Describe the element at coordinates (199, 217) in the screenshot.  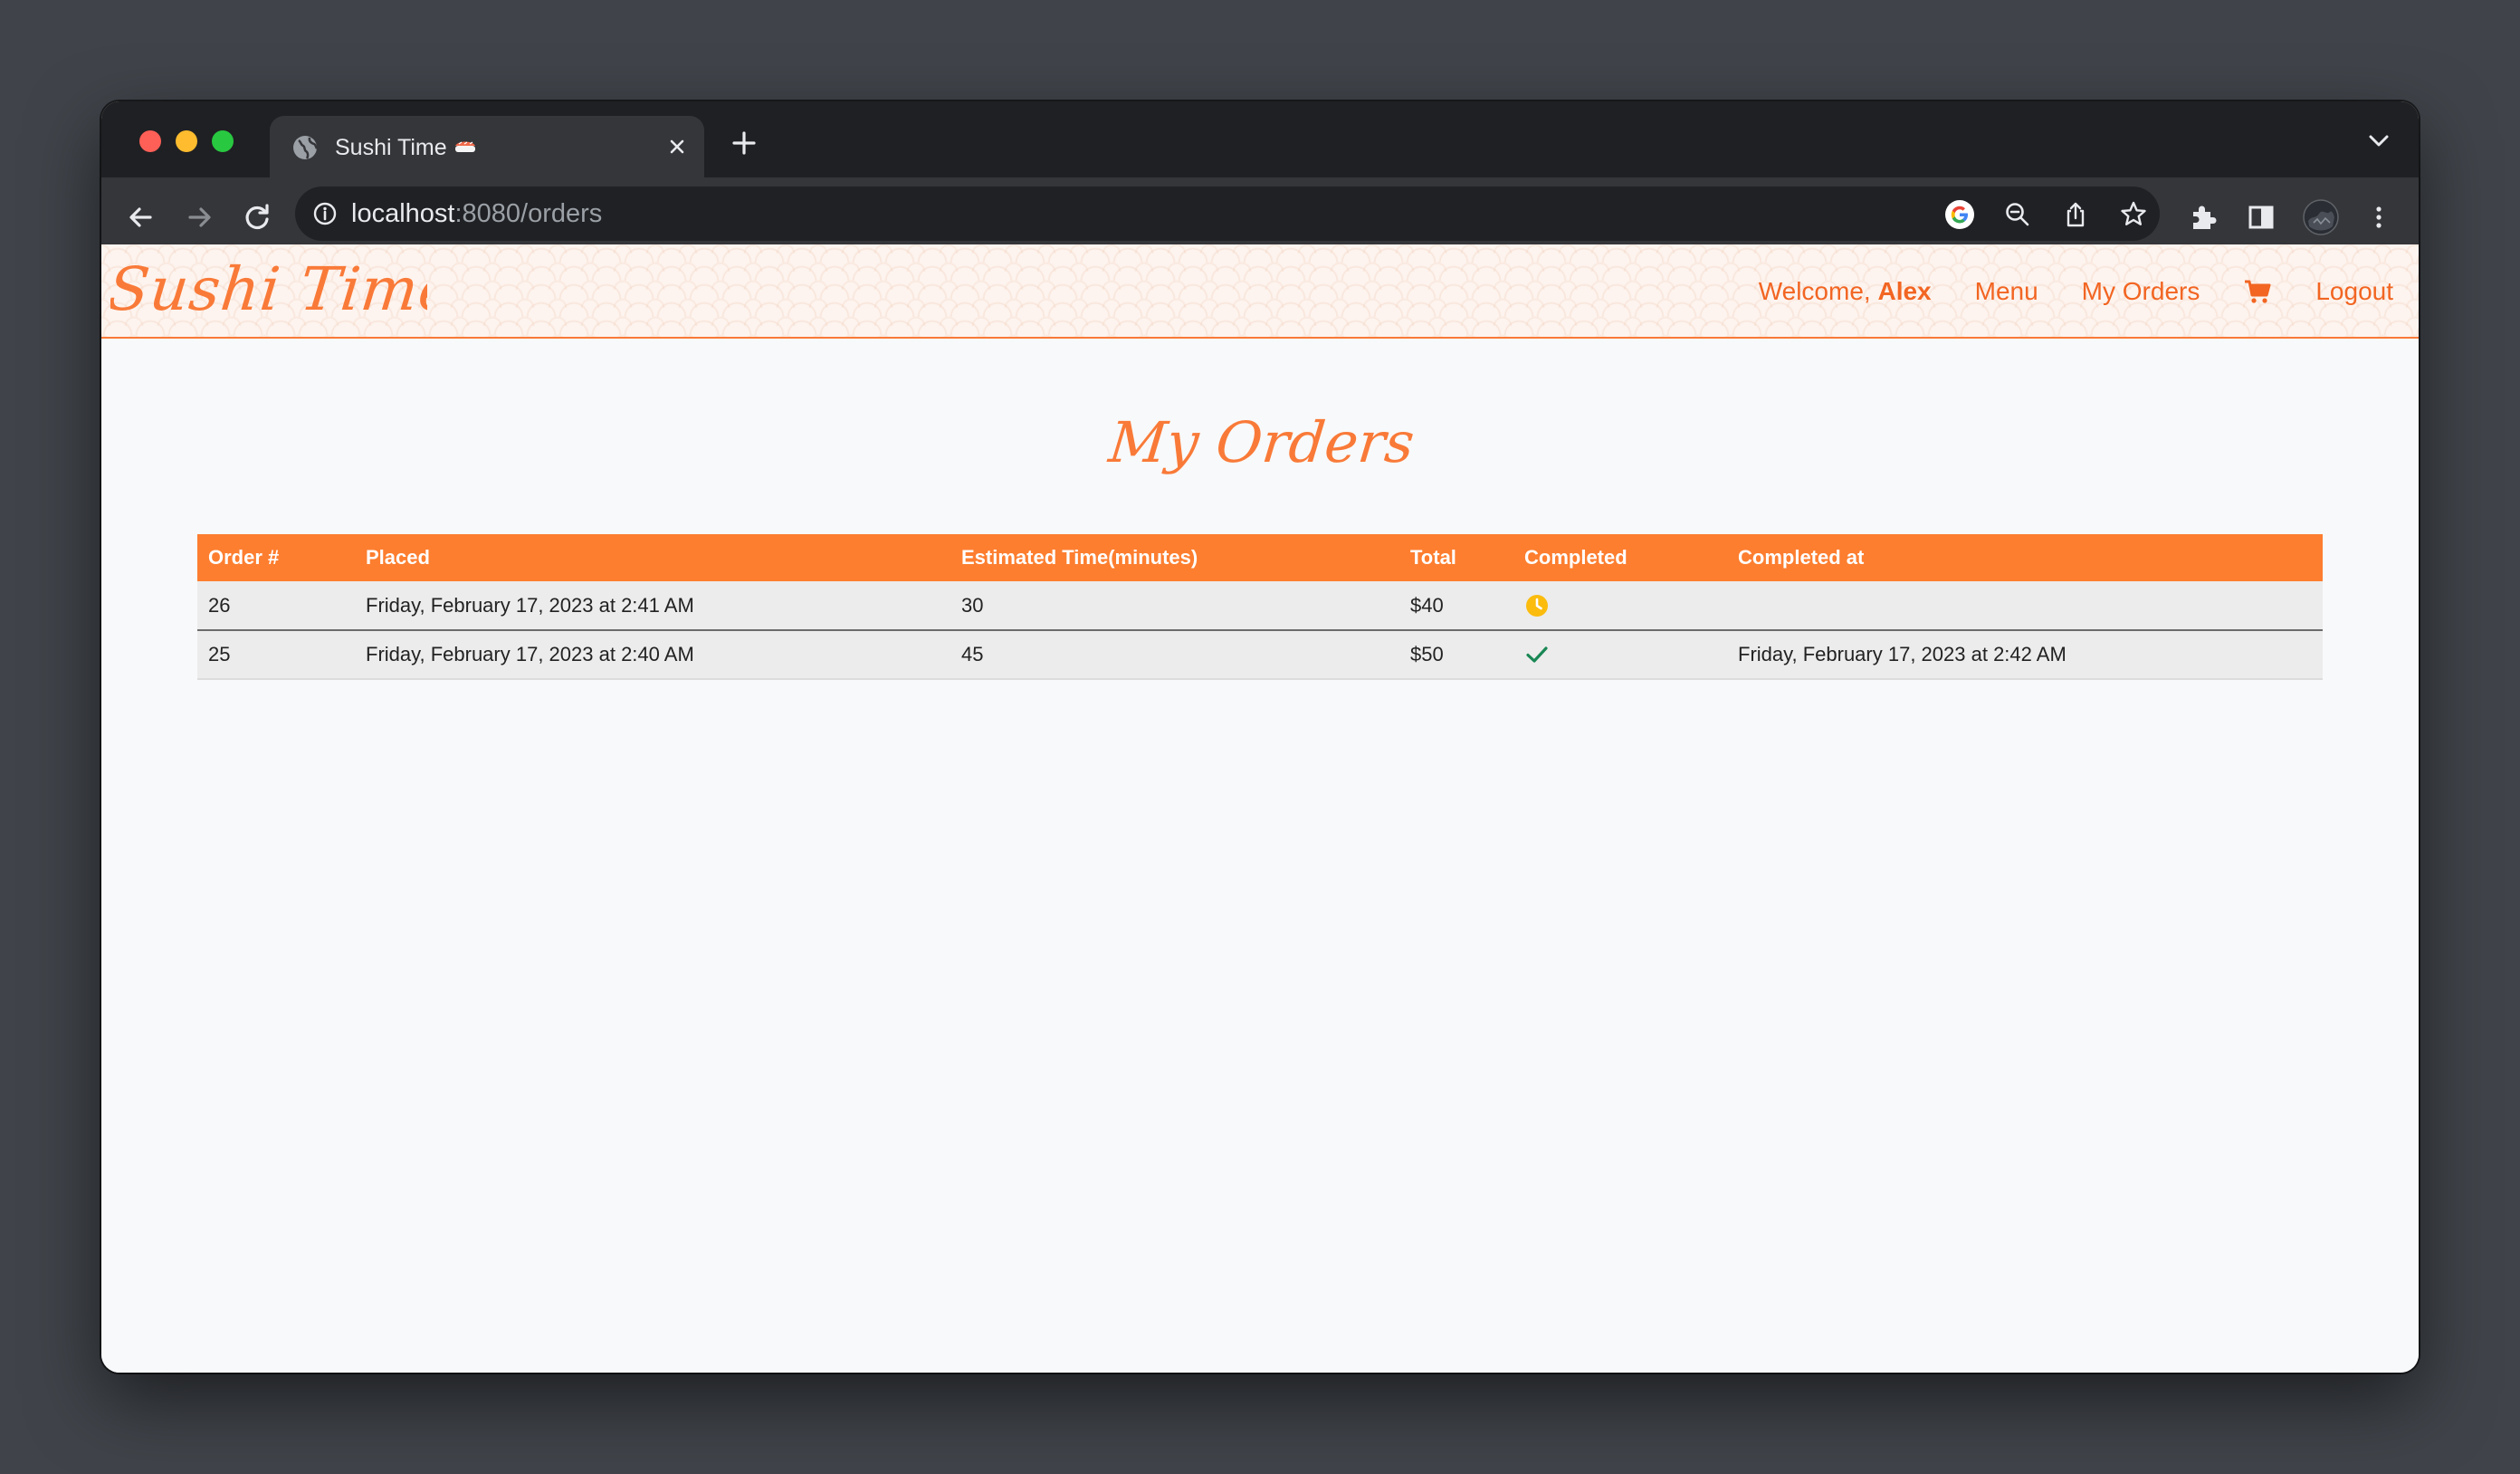
I see `forward-arrow-icon` at that location.